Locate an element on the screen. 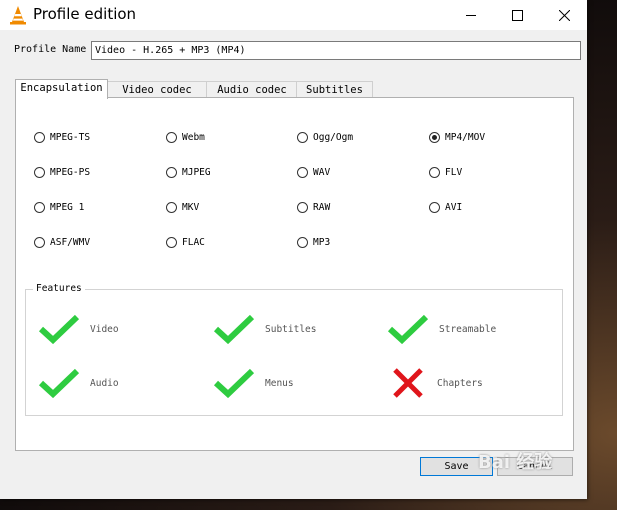  feature-streamable: Streamable is located at coordinates (441, 329).